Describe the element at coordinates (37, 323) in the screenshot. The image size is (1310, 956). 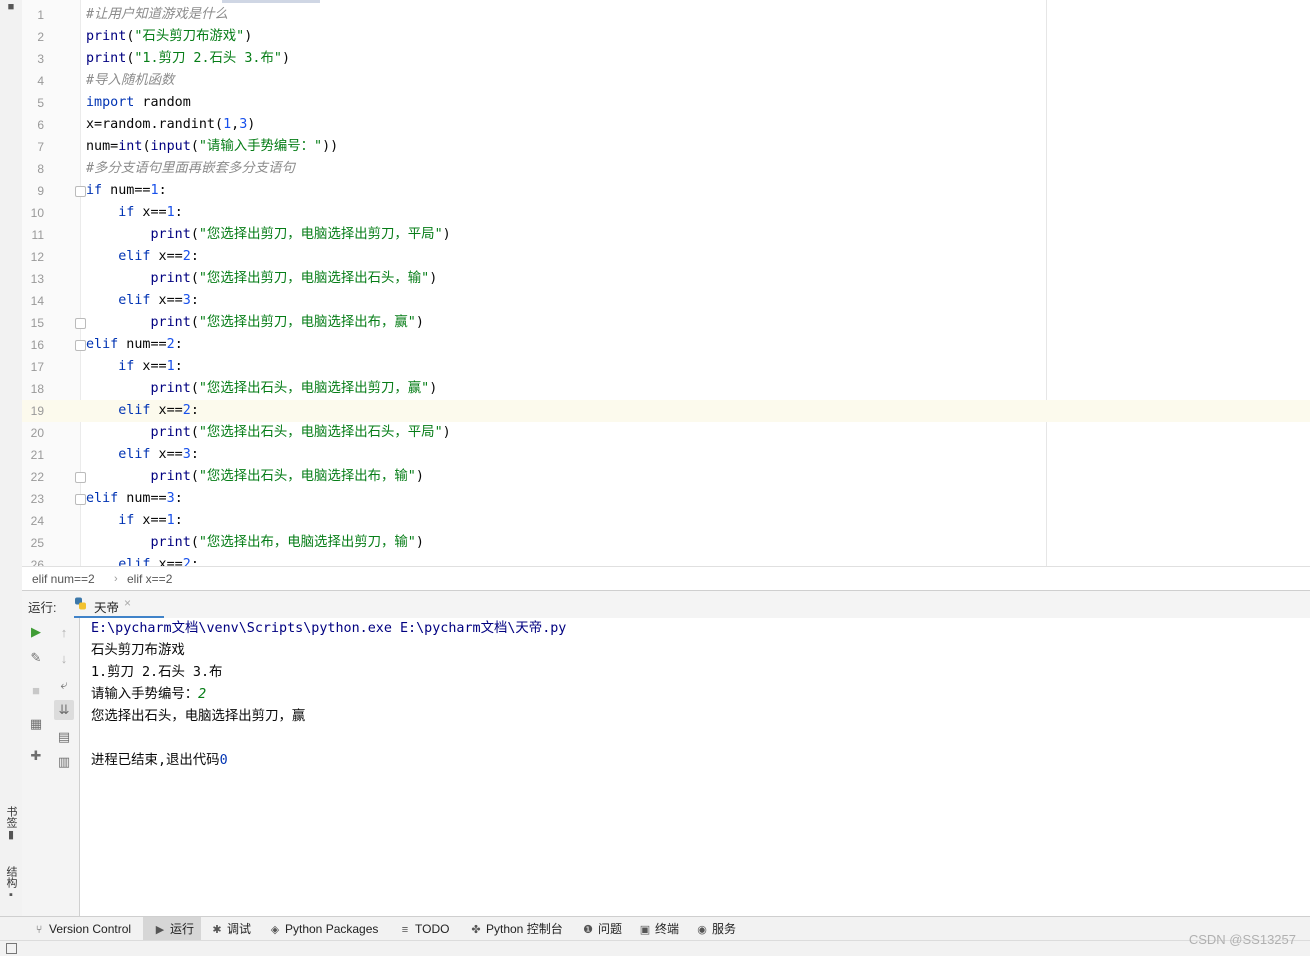
I see `line-number: 15` at that location.